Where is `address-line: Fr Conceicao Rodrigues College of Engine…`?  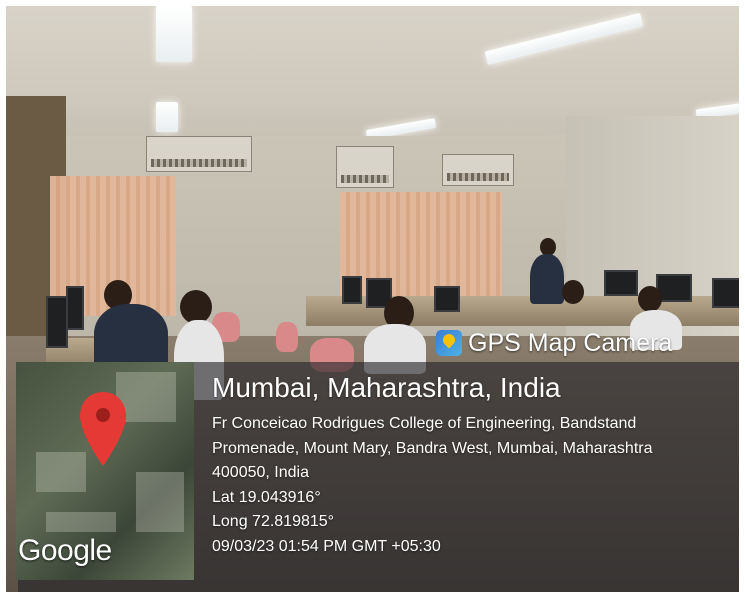
address-line: Fr Conceicao Rodrigues College of Engine… is located at coordinates (424, 423).